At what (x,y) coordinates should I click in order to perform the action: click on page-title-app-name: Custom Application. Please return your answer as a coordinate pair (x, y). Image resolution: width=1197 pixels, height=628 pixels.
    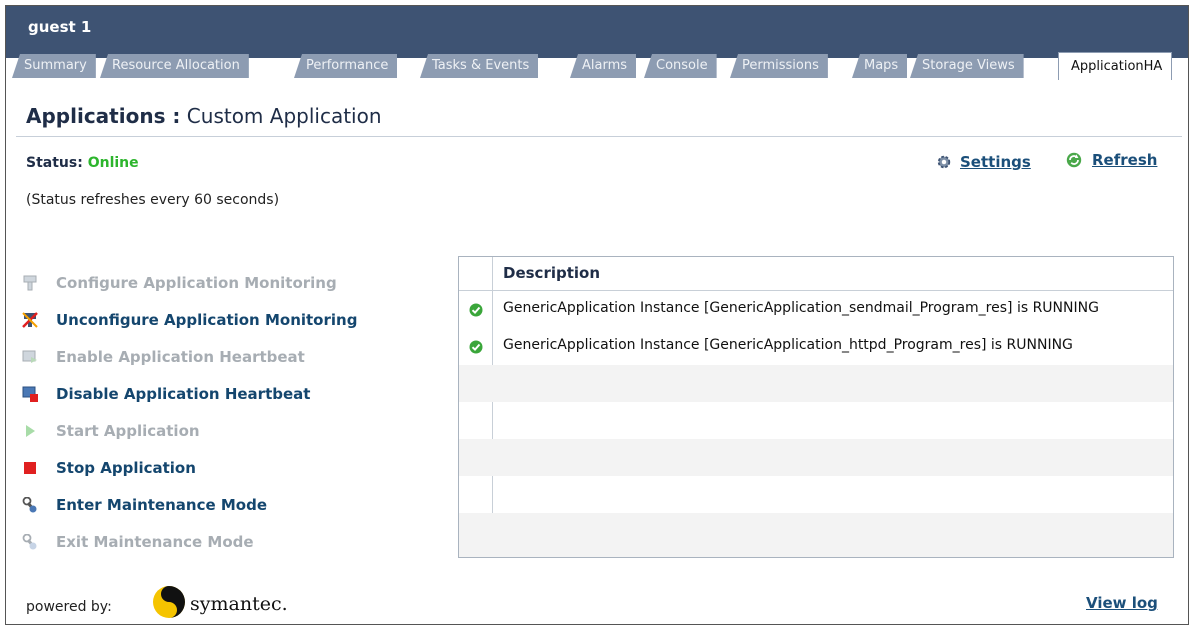
    Looking at the image, I should click on (284, 116).